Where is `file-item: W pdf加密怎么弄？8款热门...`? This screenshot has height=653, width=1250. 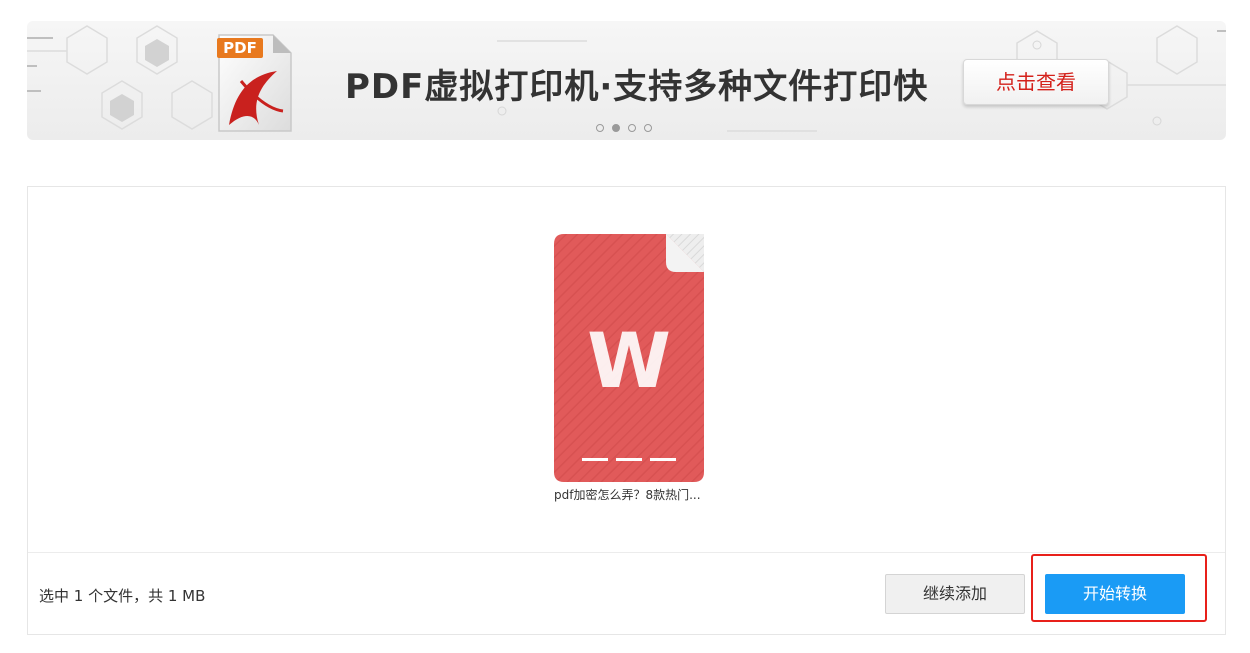 file-item: W pdf加密怎么弄？8款热门... is located at coordinates (629, 368).